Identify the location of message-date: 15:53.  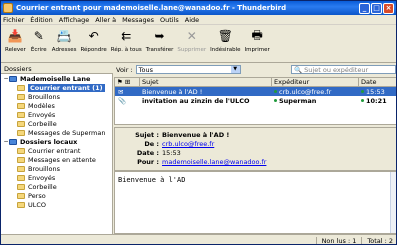
(377, 91).